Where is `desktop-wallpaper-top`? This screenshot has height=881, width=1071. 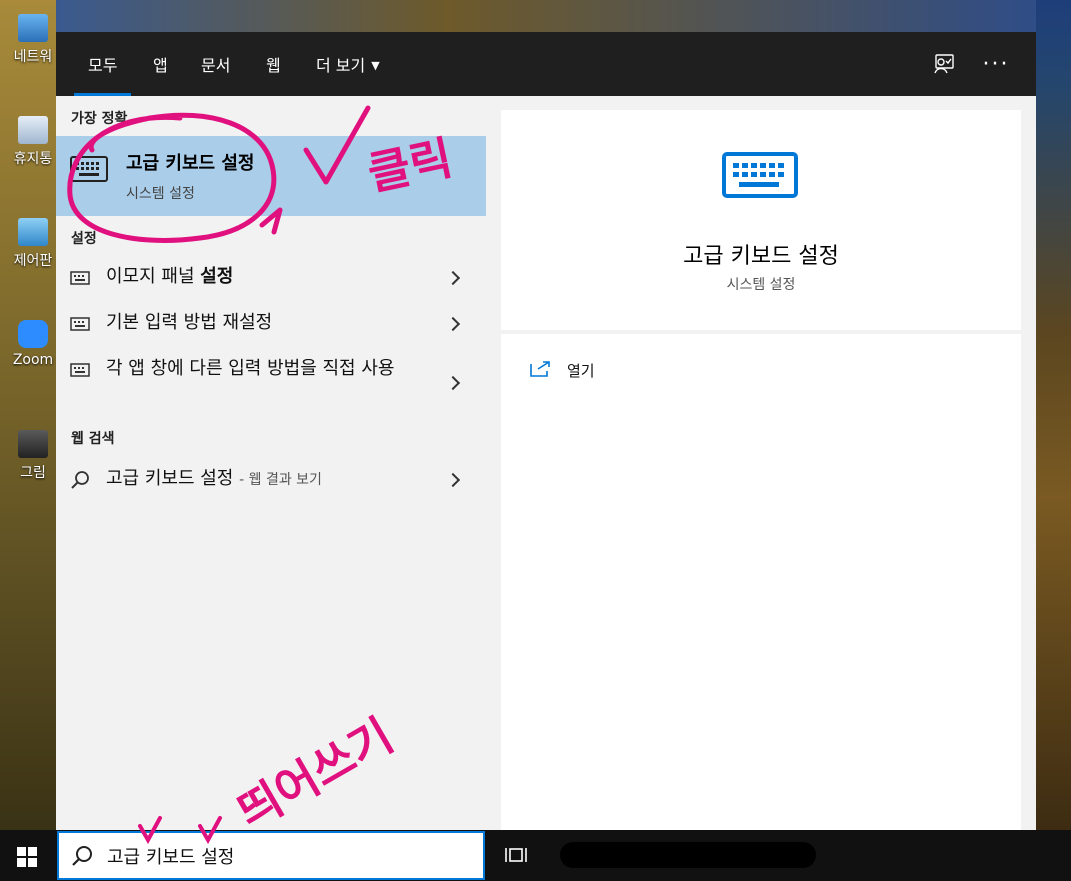 desktop-wallpaper-top is located at coordinates (546, 16).